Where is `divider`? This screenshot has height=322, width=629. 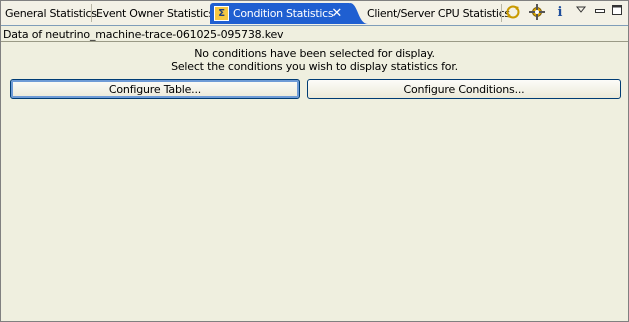
divider is located at coordinates (314, 41).